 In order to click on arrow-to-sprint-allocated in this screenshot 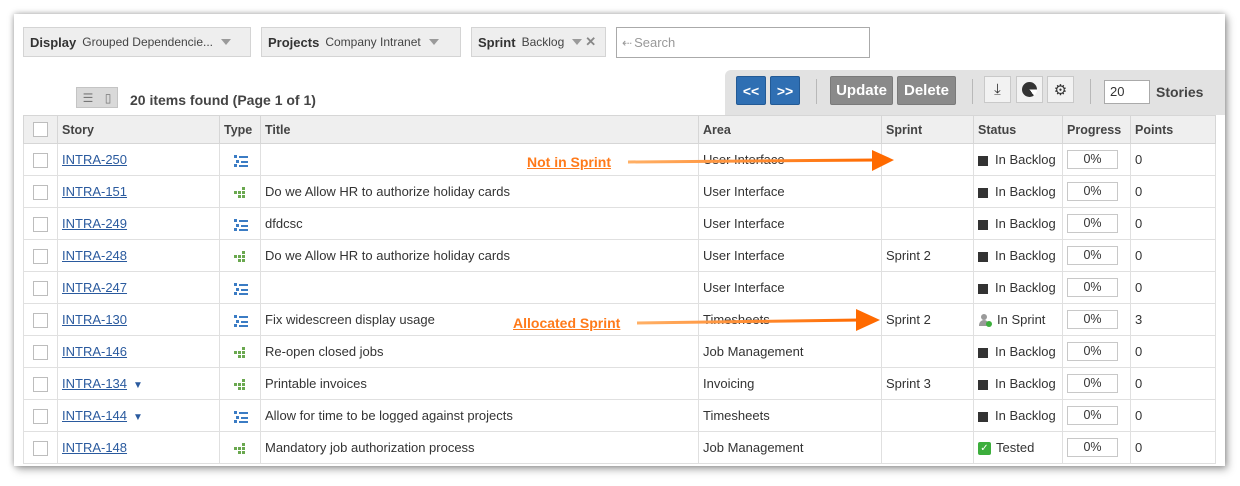, I will do `click(758, 320)`.